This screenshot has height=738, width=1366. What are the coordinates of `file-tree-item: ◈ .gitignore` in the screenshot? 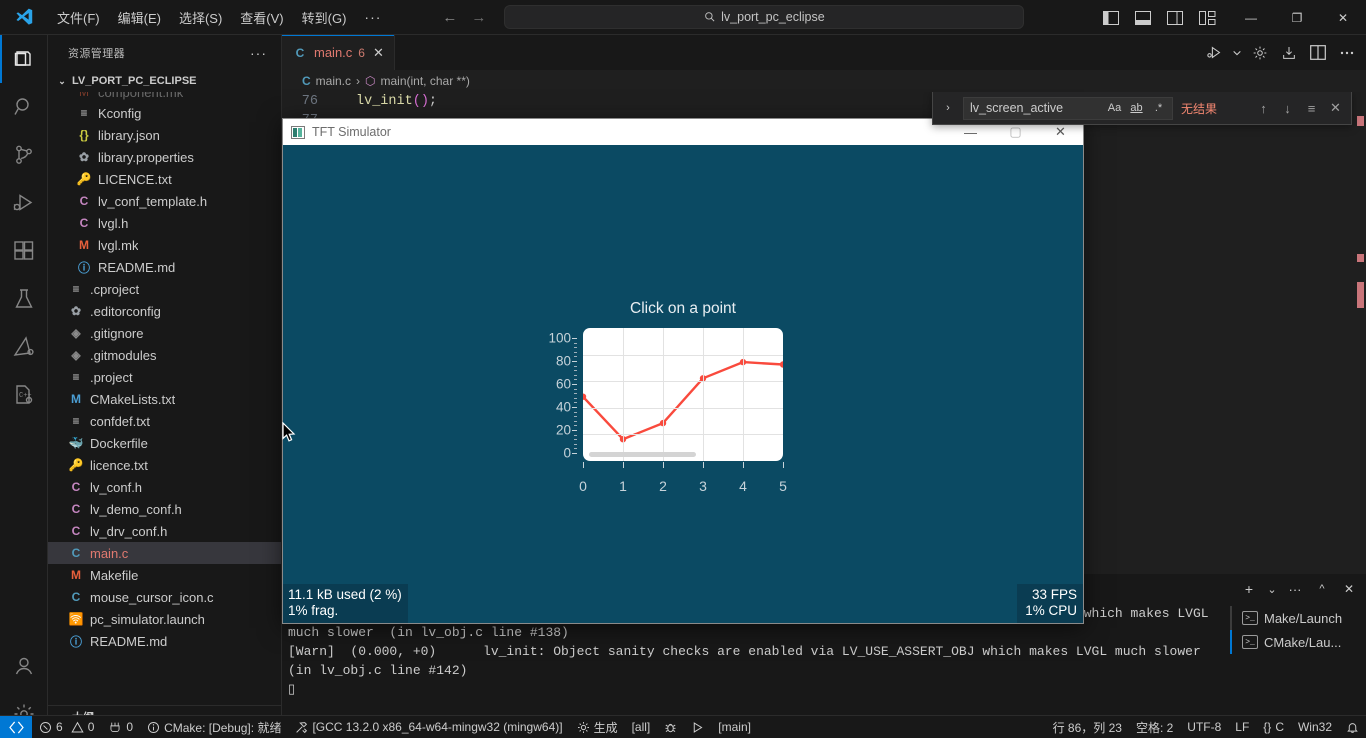 It's located at (164, 333).